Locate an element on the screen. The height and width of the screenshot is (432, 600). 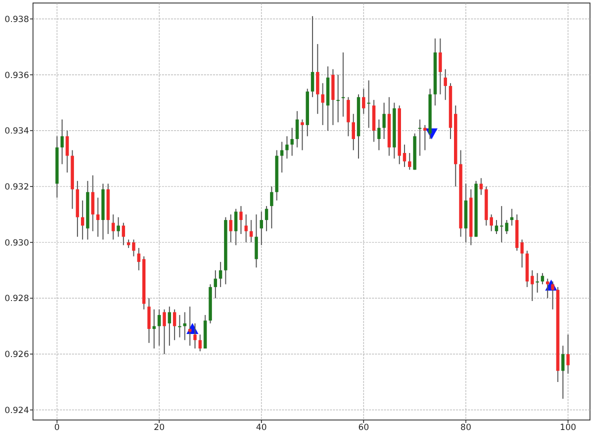
y-tick-label: 0.926 is located at coordinates (16, 355).